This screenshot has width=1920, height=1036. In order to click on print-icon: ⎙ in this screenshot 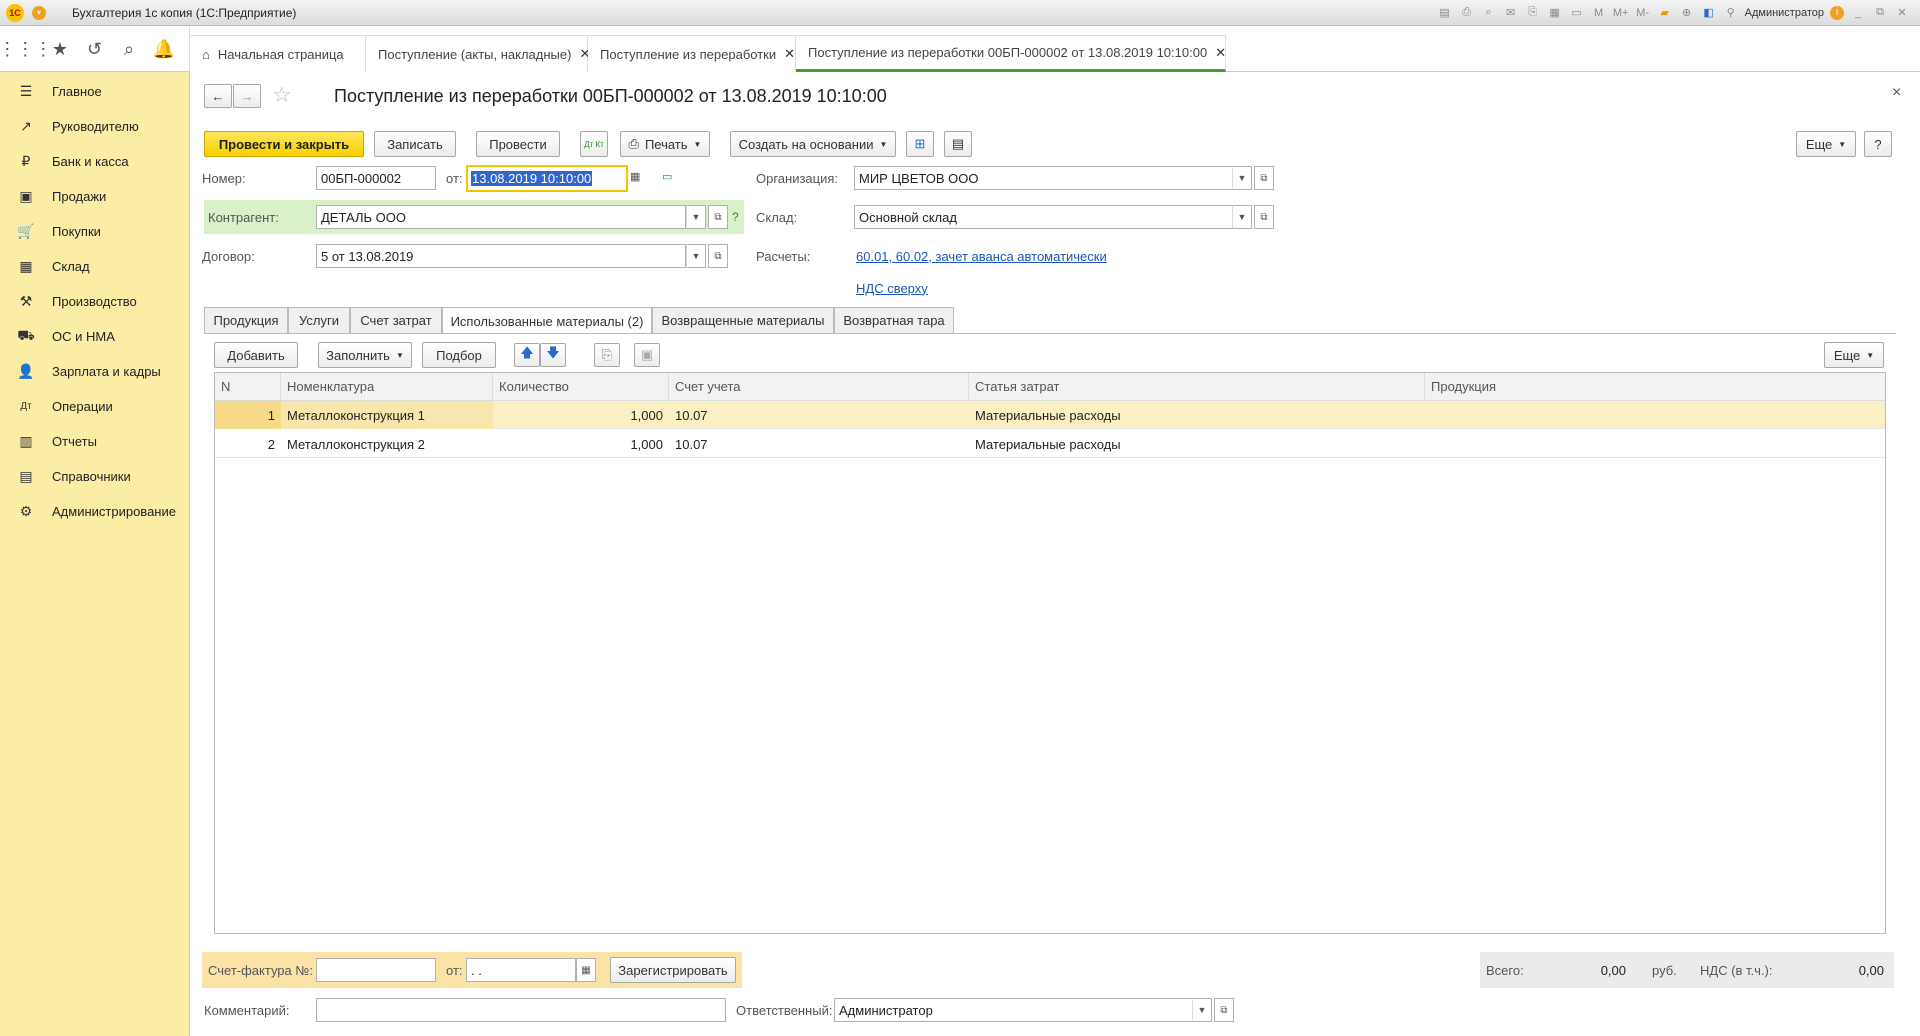, I will do `click(1467, 13)`.